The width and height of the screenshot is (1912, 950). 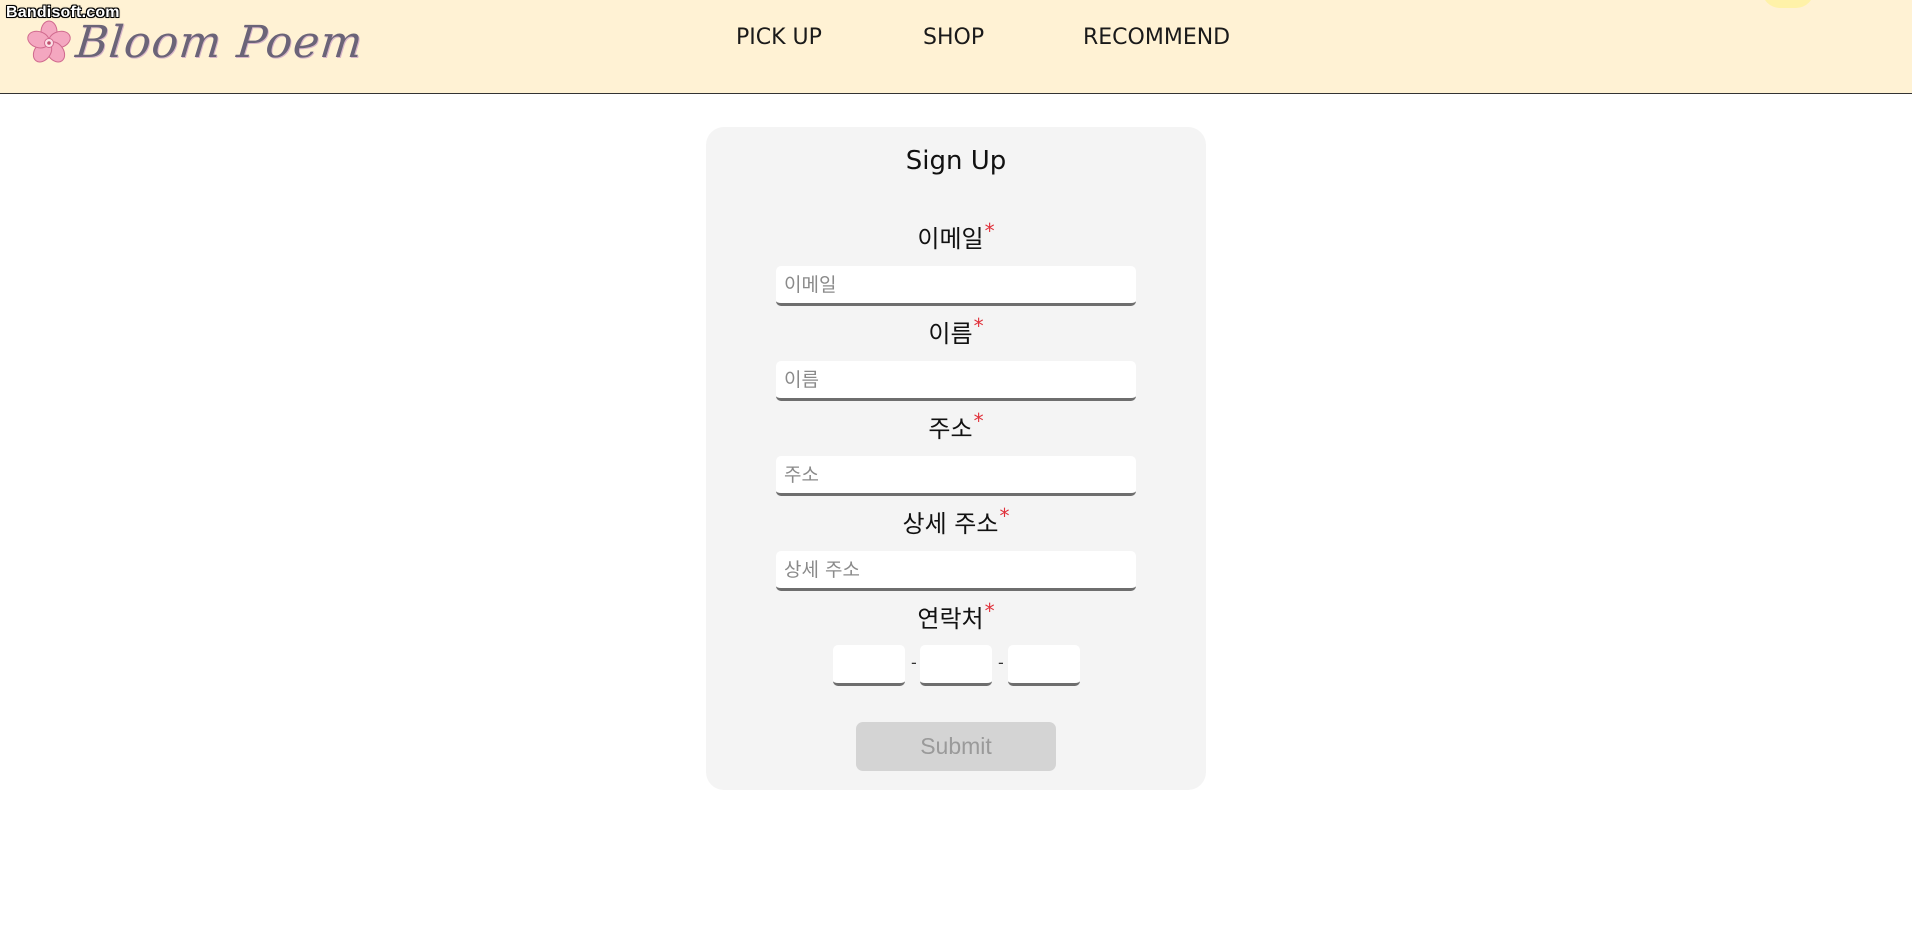 What do you see at coordinates (779, 37) in the screenshot?
I see `nav-item-pick-up: PICK UP` at bounding box center [779, 37].